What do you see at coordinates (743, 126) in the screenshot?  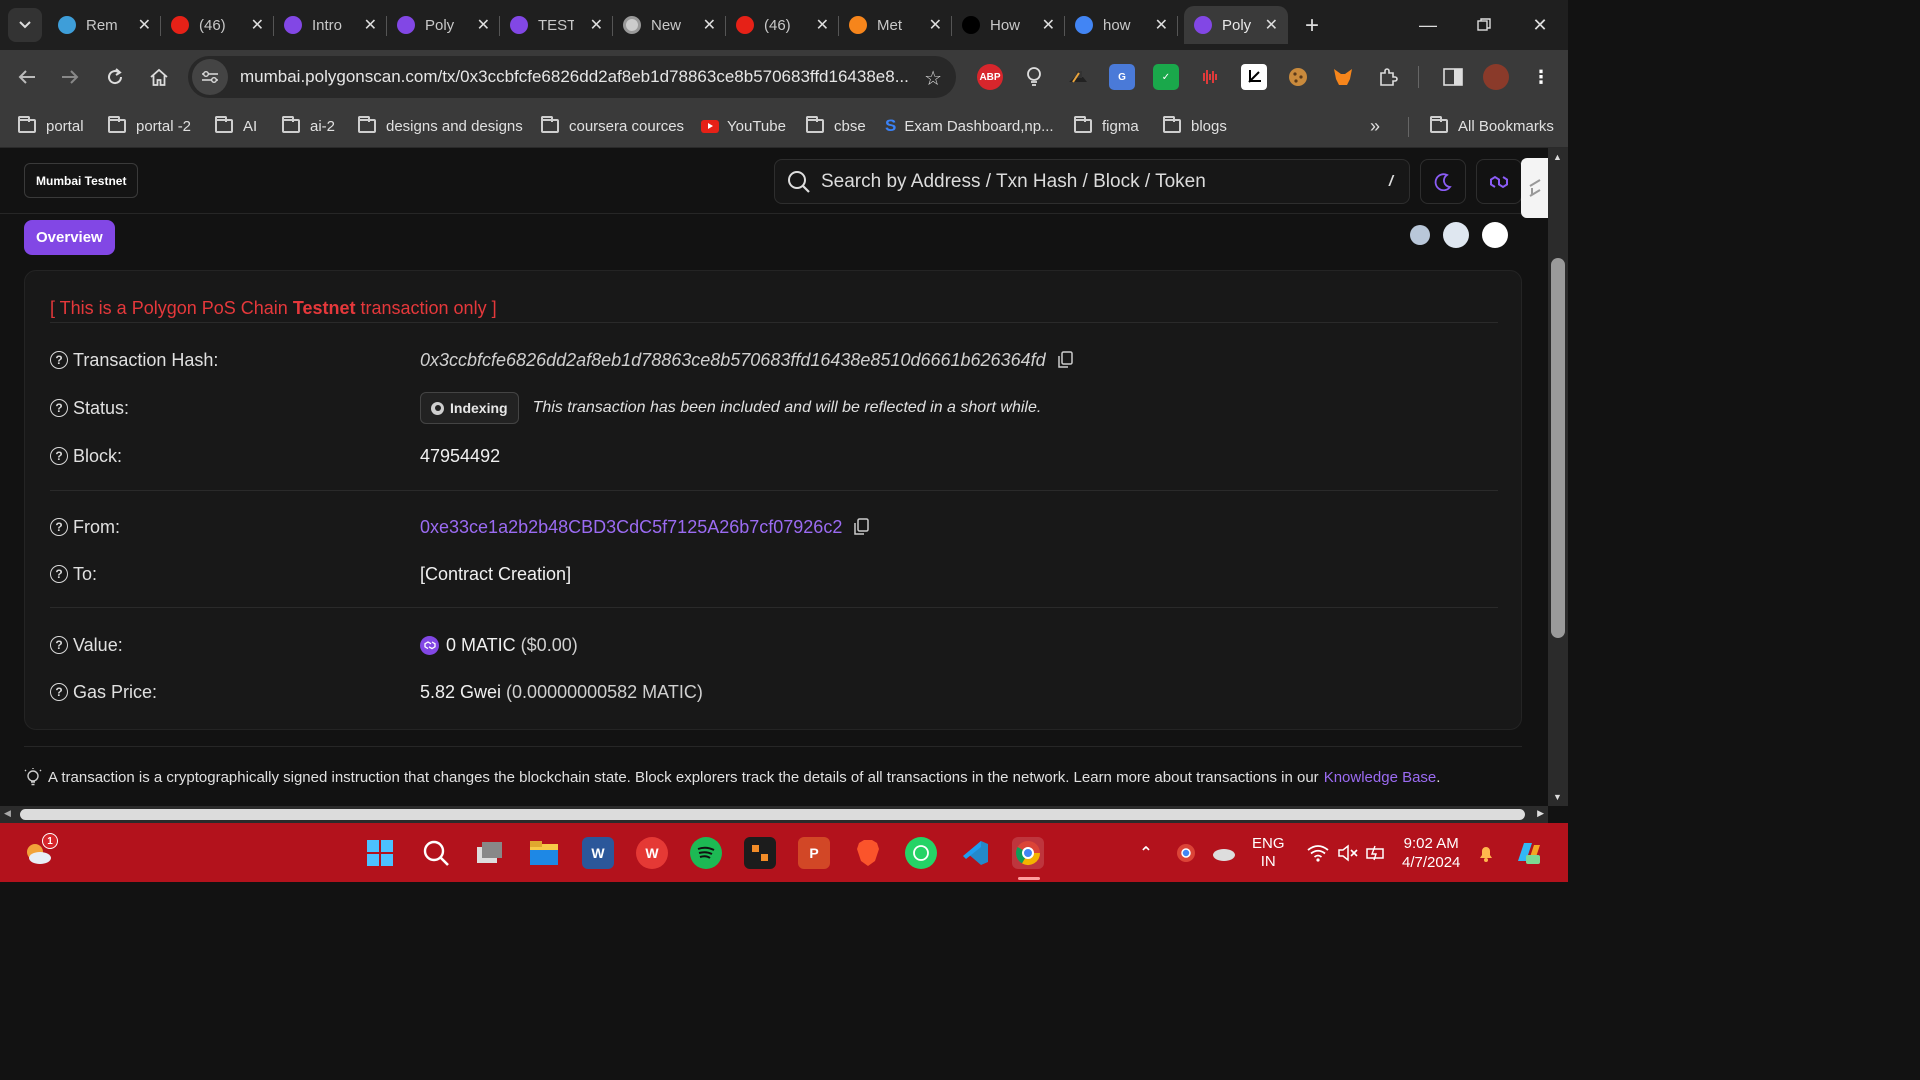 I see `bookmark-item: YouTube` at bounding box center [743, 126].